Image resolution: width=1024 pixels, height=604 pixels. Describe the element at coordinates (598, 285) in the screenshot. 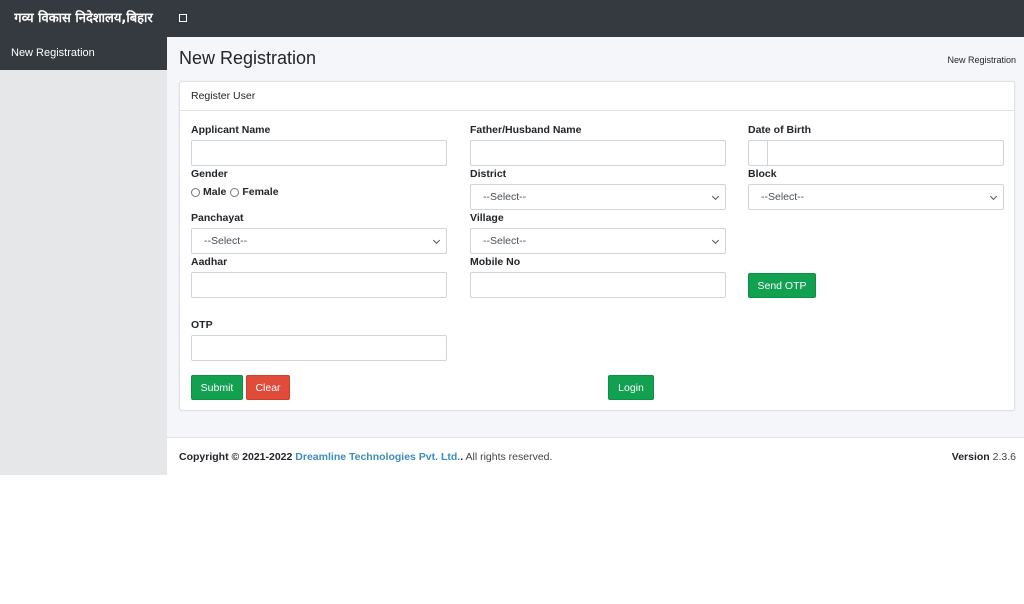

I see `mobile-input` at that location.